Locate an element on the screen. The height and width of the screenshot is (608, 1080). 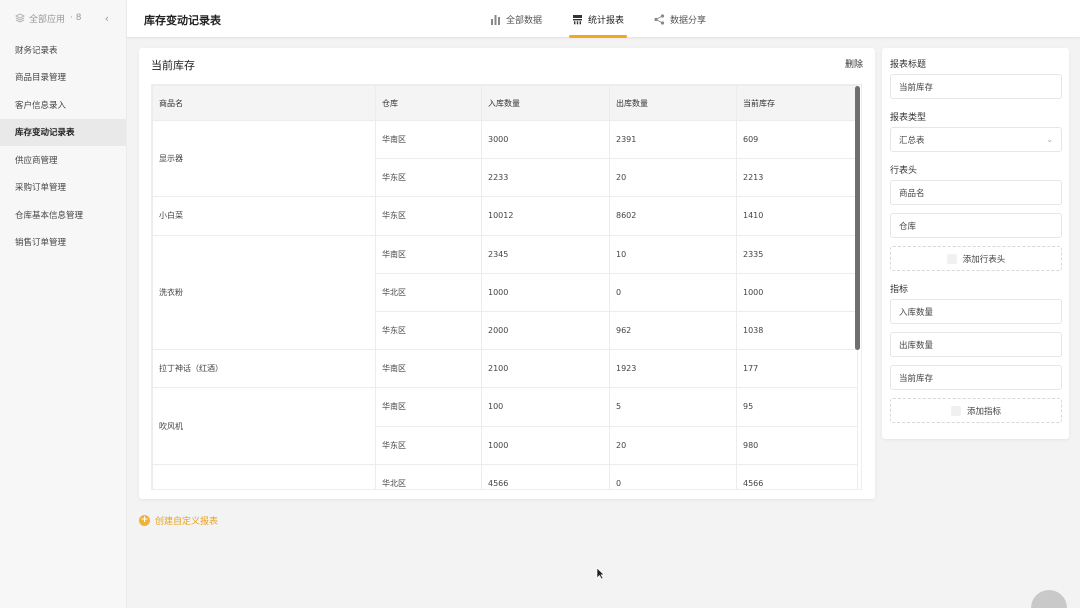
cell-in-qty: 100 is located at coordinates (545, 407).